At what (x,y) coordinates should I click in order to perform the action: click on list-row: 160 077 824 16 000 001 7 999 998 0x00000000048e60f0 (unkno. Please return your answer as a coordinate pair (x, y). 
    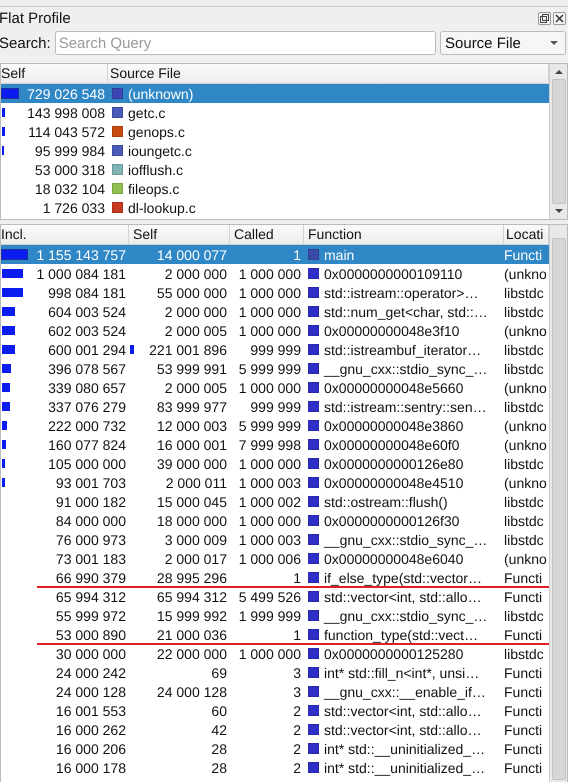
    Looking at the image, I should click on (275, 444).